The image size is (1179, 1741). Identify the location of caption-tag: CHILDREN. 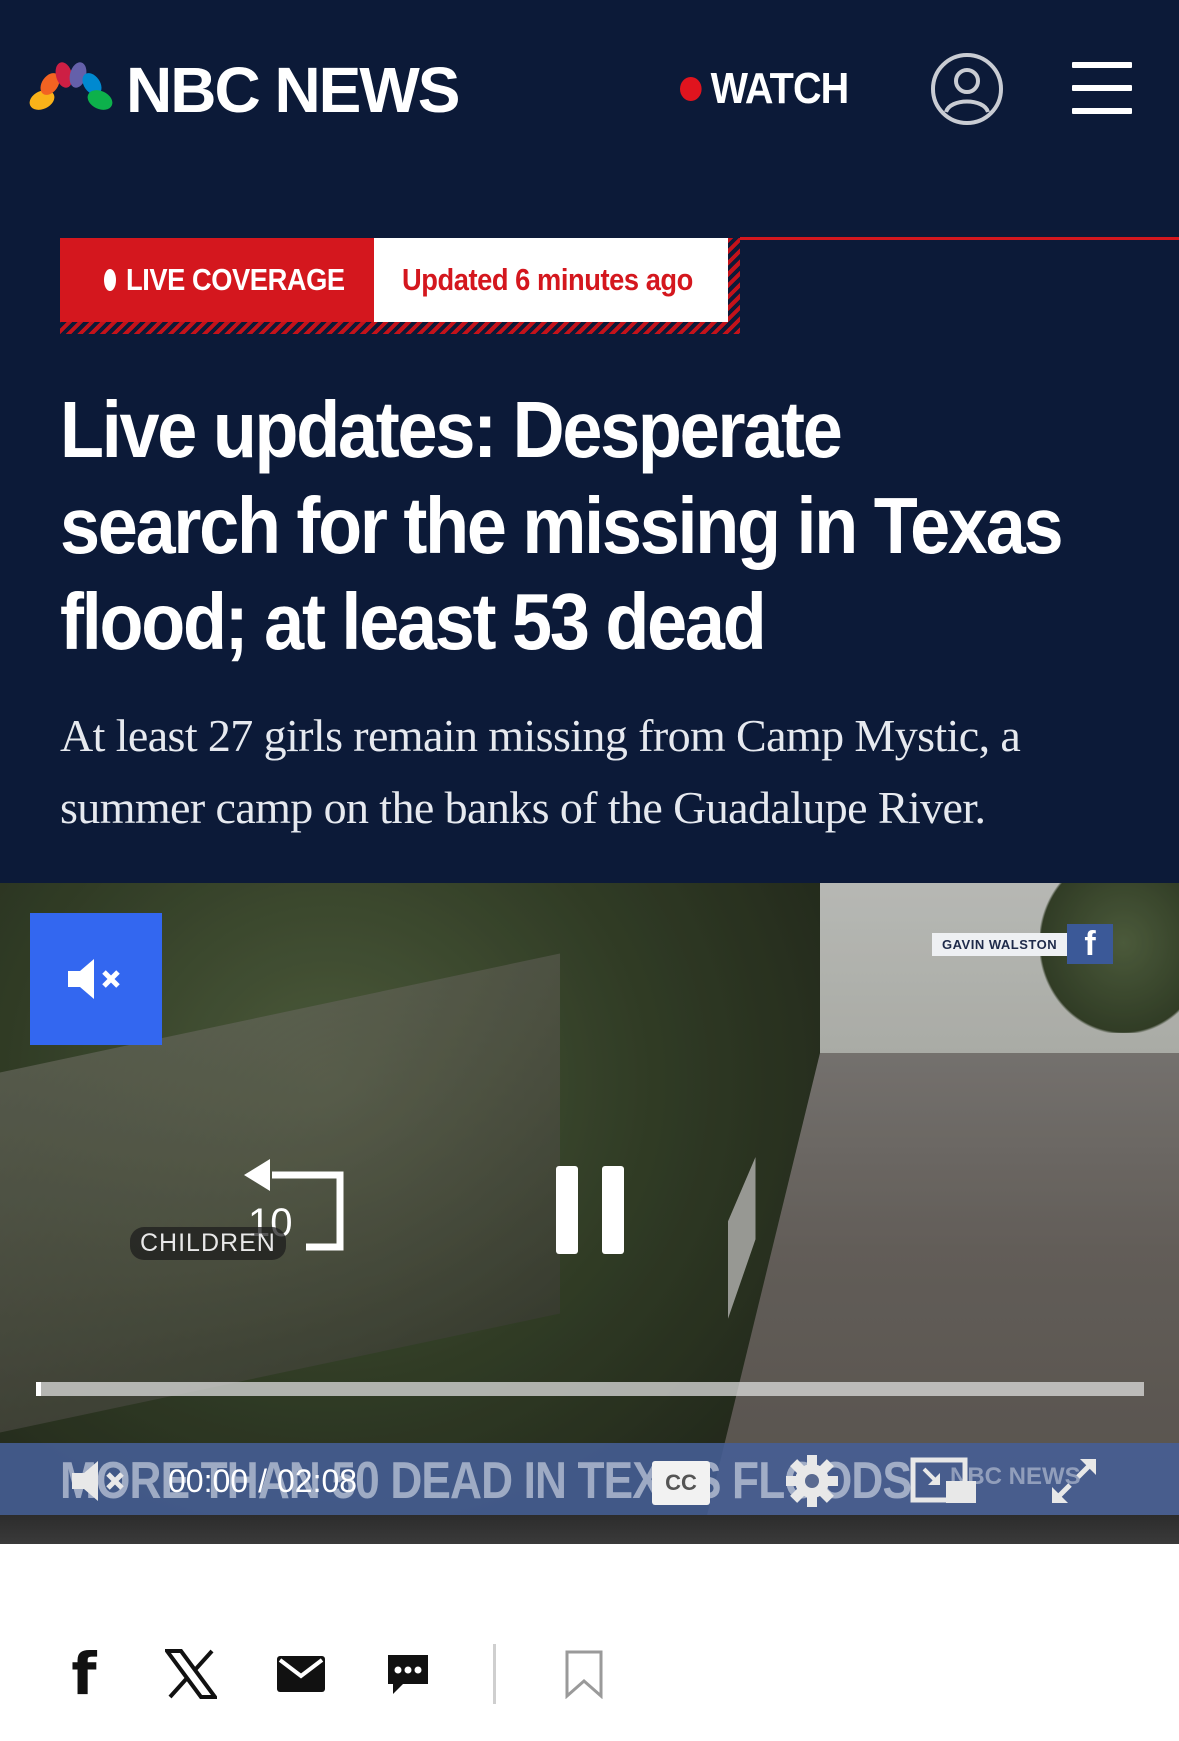
(208, 1243).